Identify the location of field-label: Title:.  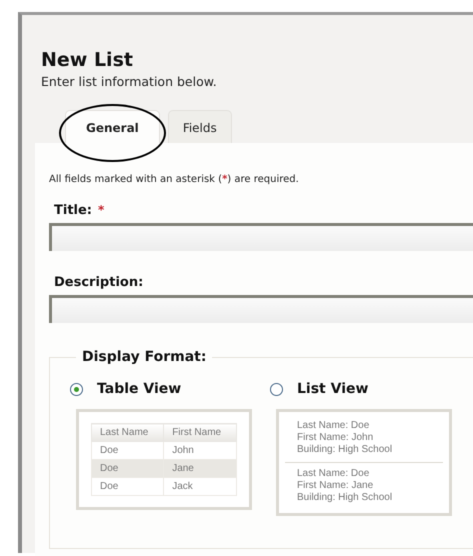
(73, 210).